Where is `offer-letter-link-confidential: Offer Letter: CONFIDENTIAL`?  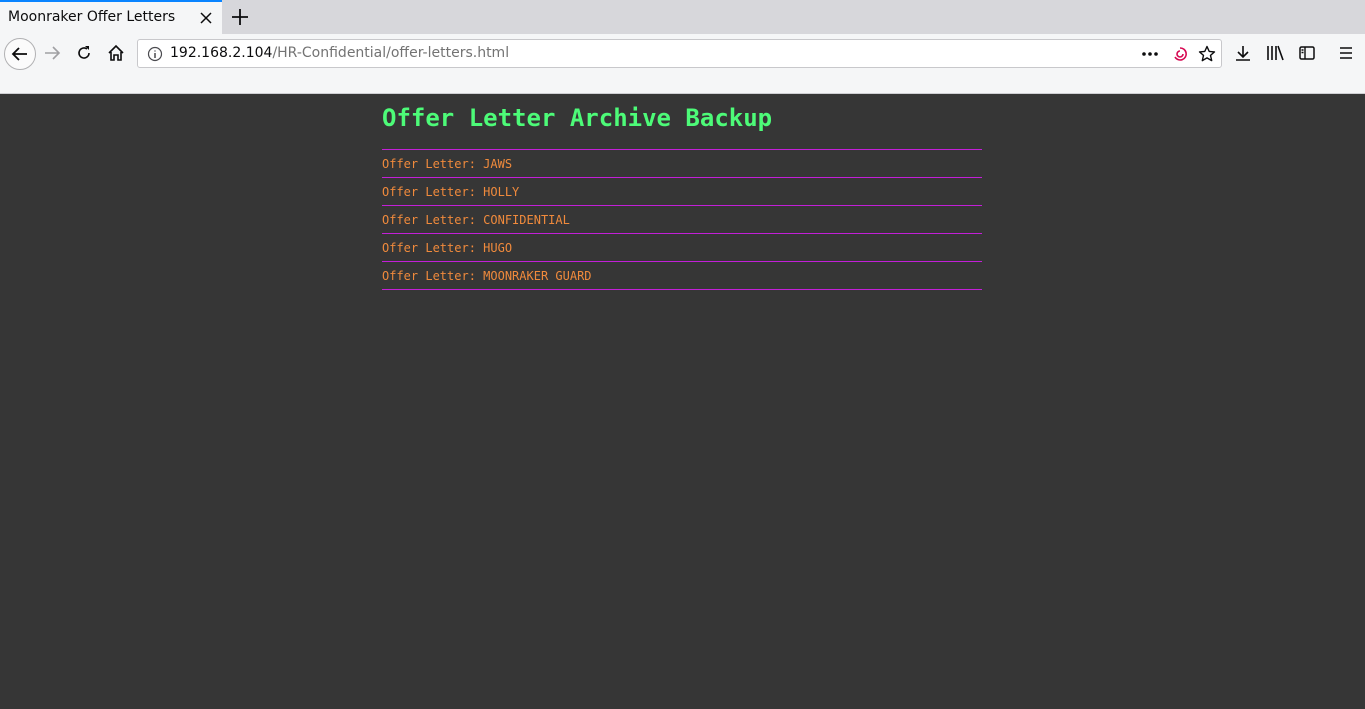 offer-letter-link-confidential: Offer Letter: CONFIDENTIAL is located at coordinates (476, 220).